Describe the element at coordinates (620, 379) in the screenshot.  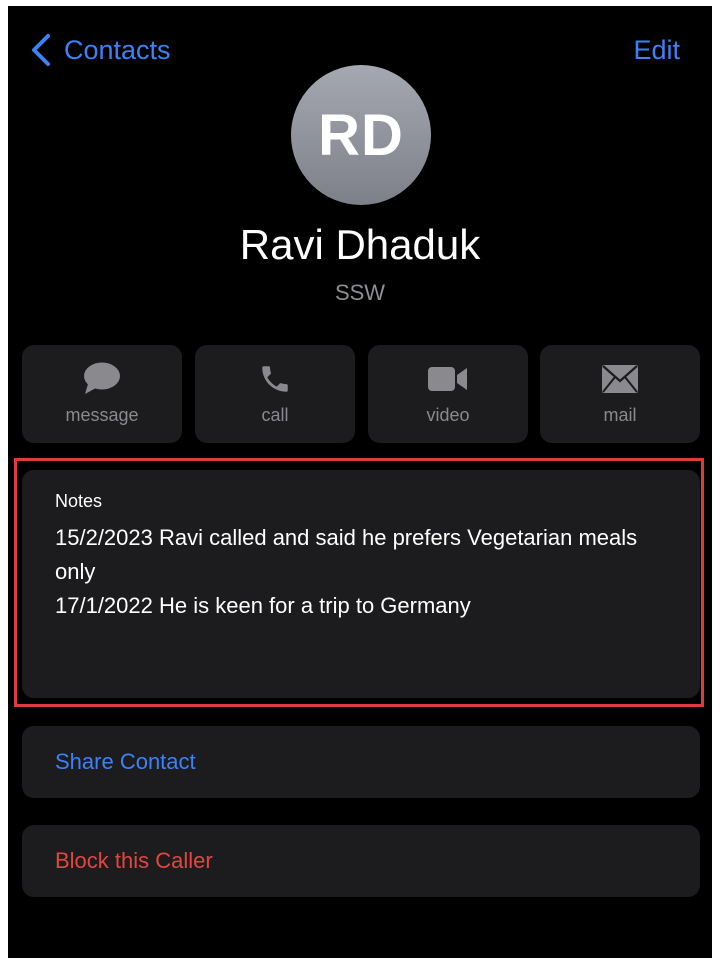
I see `mail-icon` at that location.